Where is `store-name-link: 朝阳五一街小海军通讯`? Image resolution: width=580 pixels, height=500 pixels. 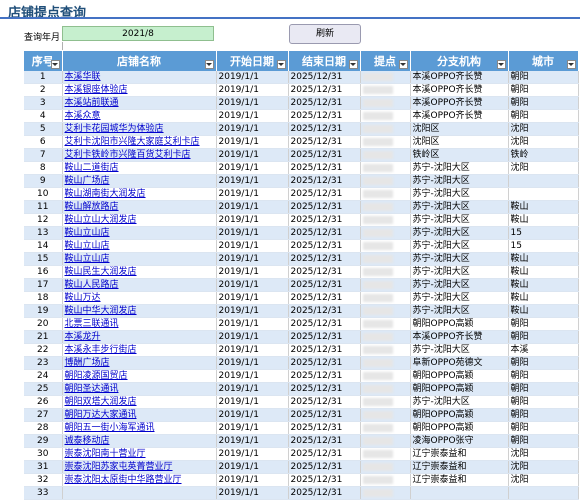 store-name-link: 朝阳五一街小海军通讯 is located at coordinates (139, 428).